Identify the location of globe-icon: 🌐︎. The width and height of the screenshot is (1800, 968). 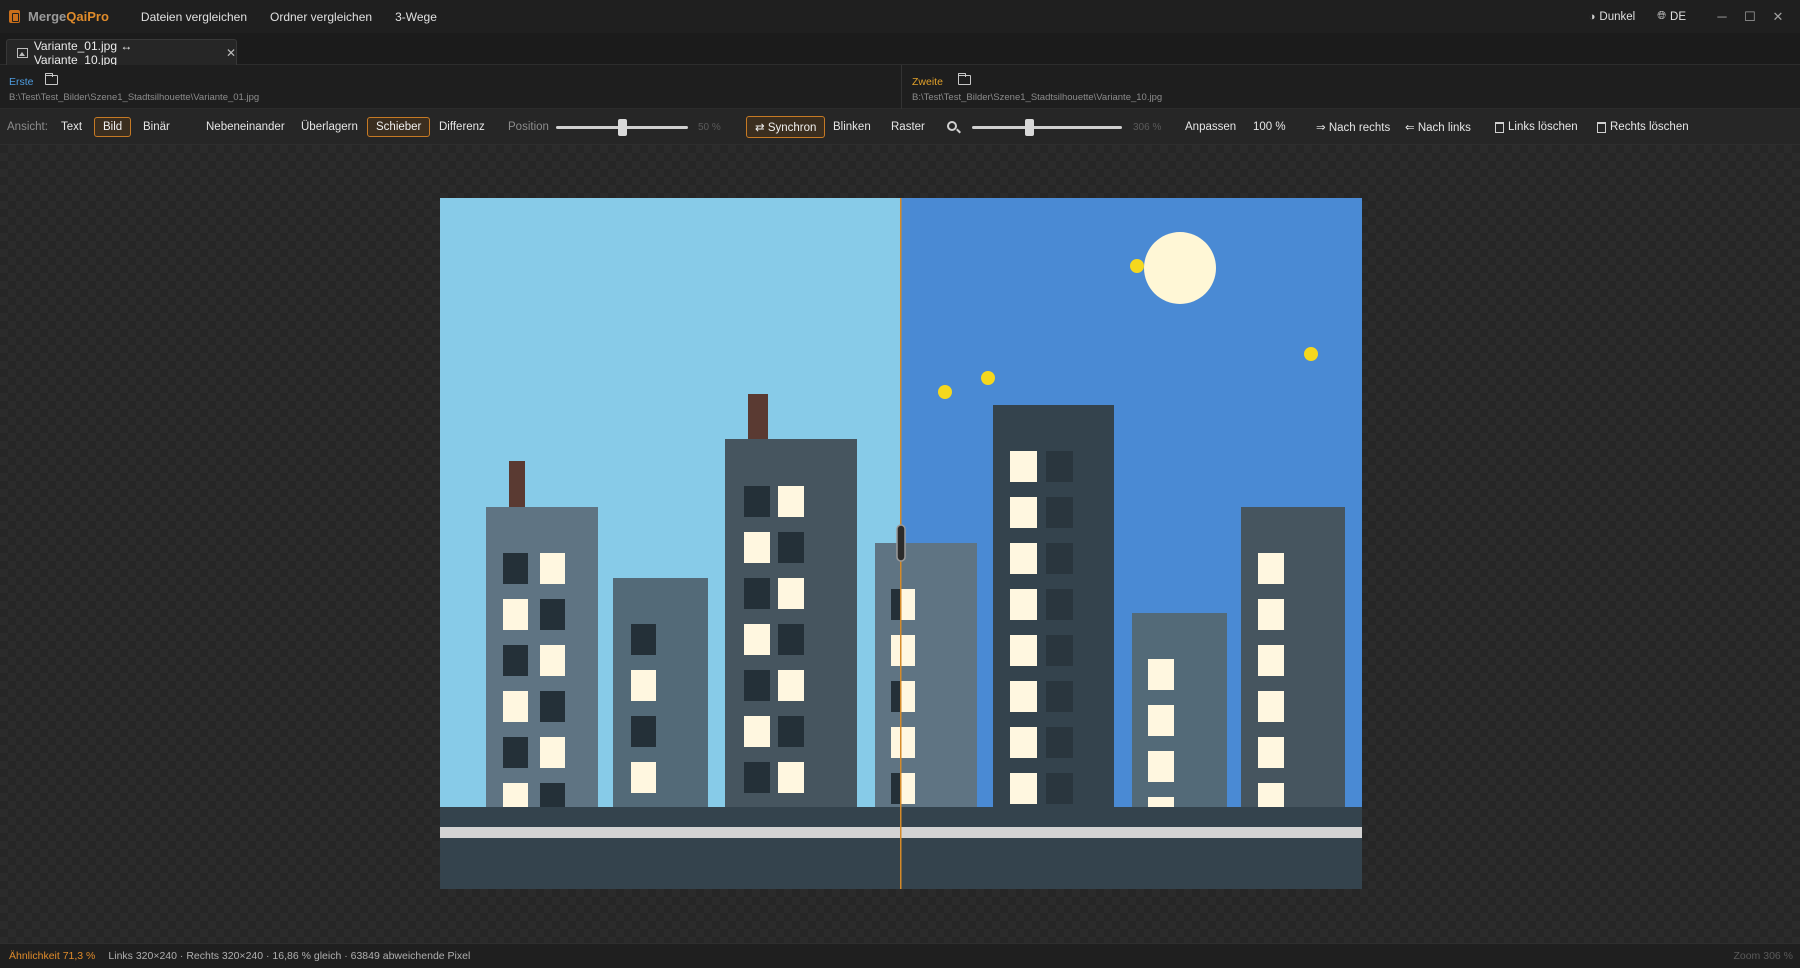
(1662, 16).